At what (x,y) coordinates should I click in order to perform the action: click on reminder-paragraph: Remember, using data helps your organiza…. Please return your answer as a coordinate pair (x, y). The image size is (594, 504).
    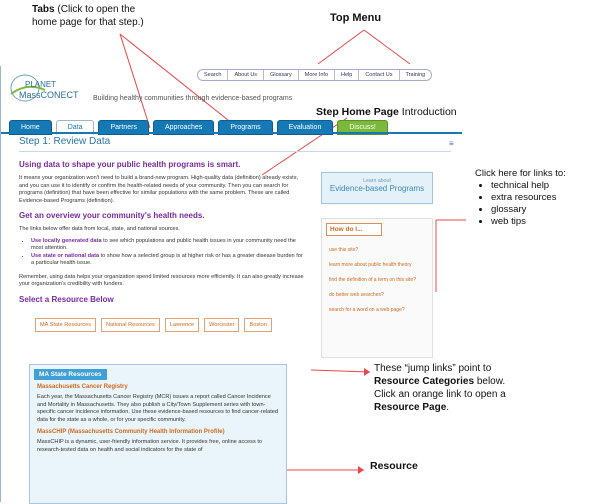
    Looking at the image, I should click on (161, 280).